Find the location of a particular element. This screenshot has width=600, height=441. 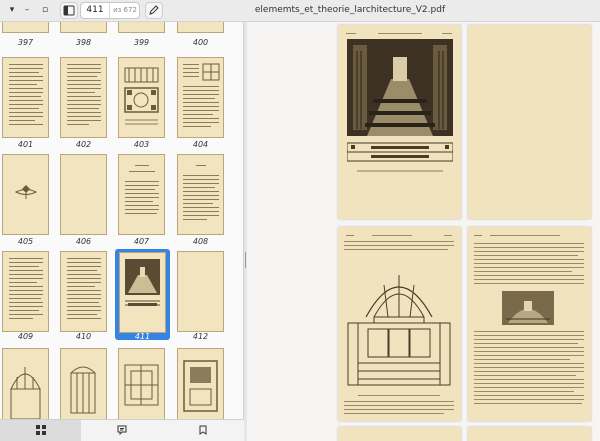

building-plan-icon is located at coordinates (200, 386).